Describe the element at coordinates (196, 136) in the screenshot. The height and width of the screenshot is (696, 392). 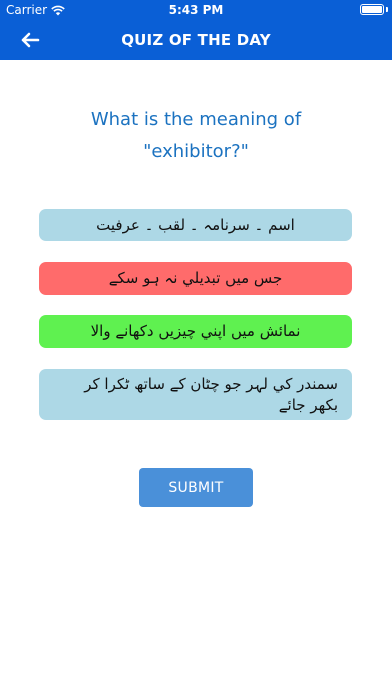
I see `question-text: What is the meaning of "exhibitor?"` at that location.